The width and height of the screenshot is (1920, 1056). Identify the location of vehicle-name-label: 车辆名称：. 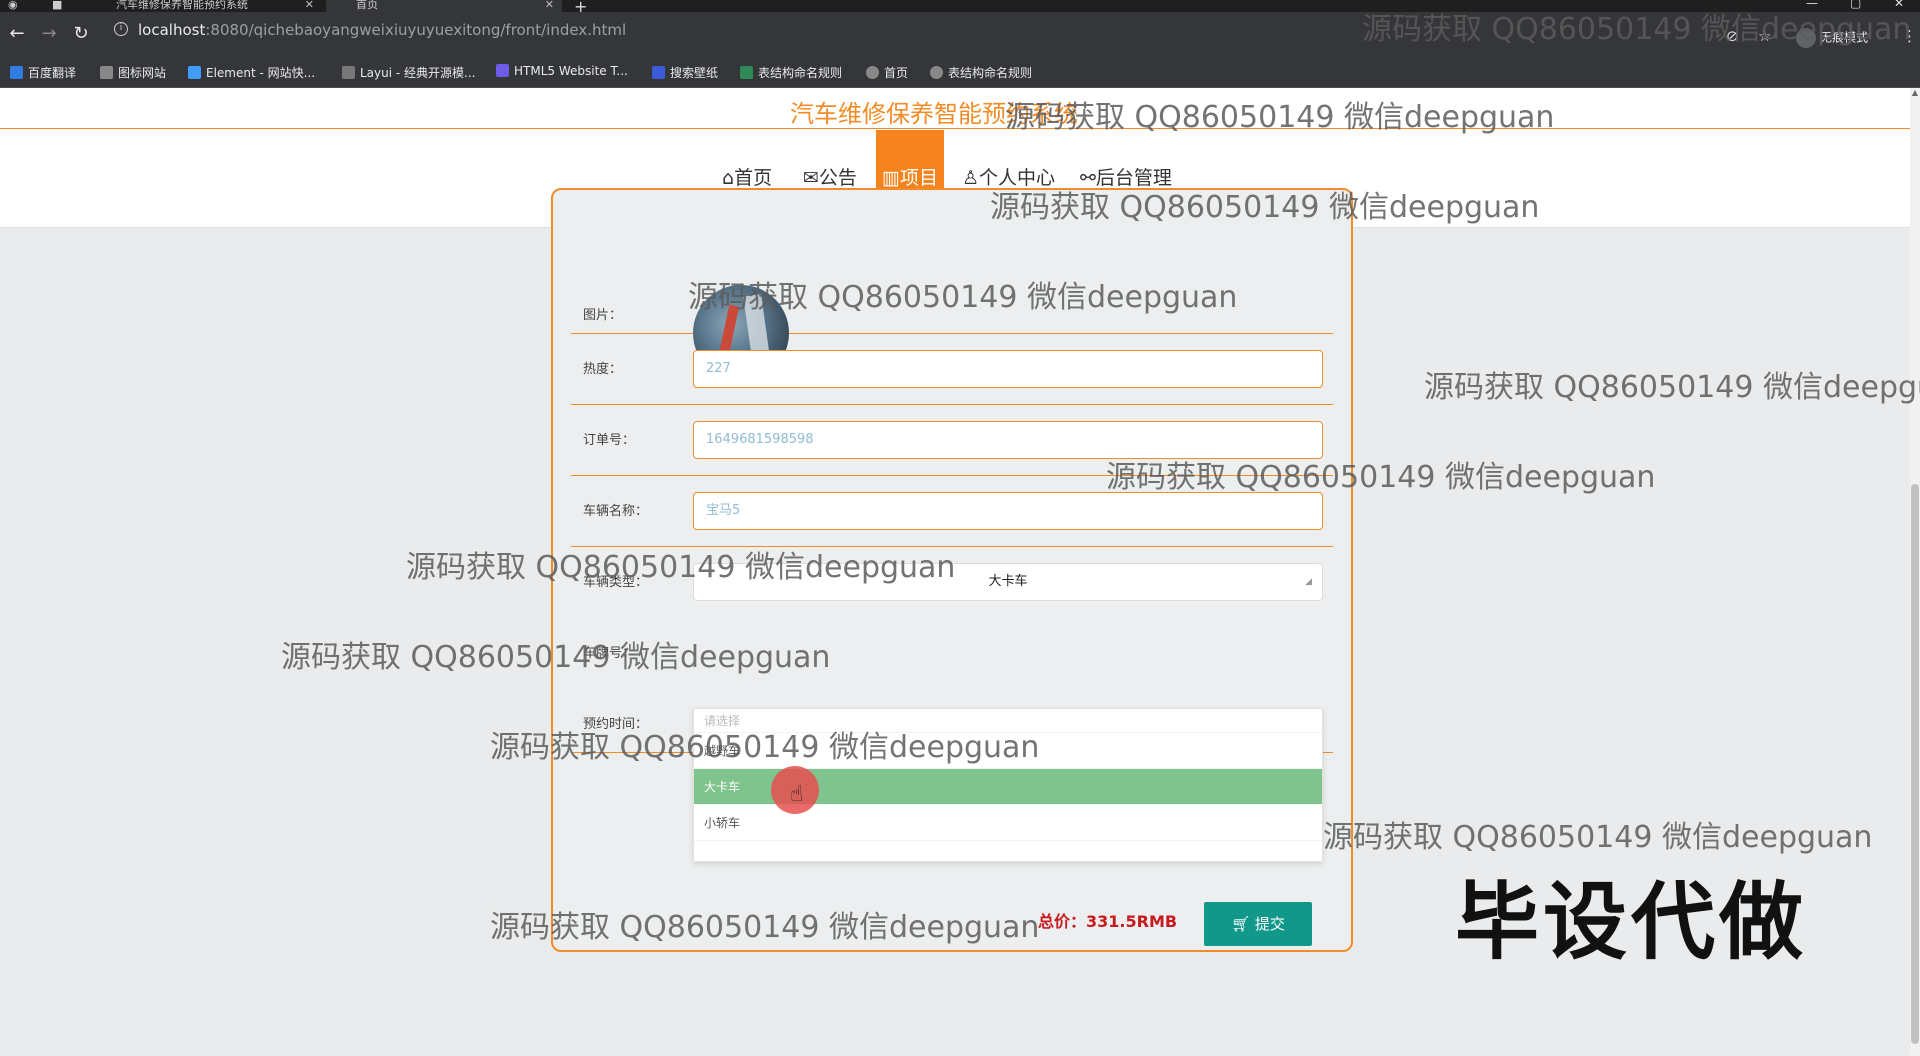
(616, 511).